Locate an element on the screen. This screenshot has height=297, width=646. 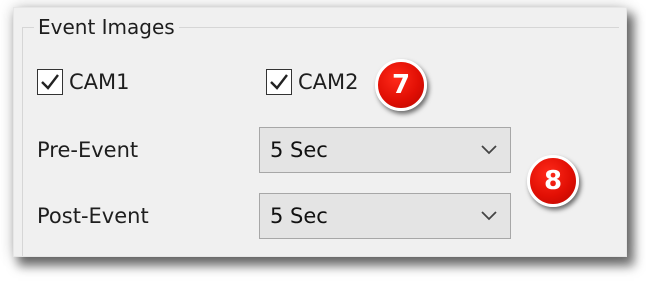
cam2-label: CAM2 is located at coordinates (328, 82).